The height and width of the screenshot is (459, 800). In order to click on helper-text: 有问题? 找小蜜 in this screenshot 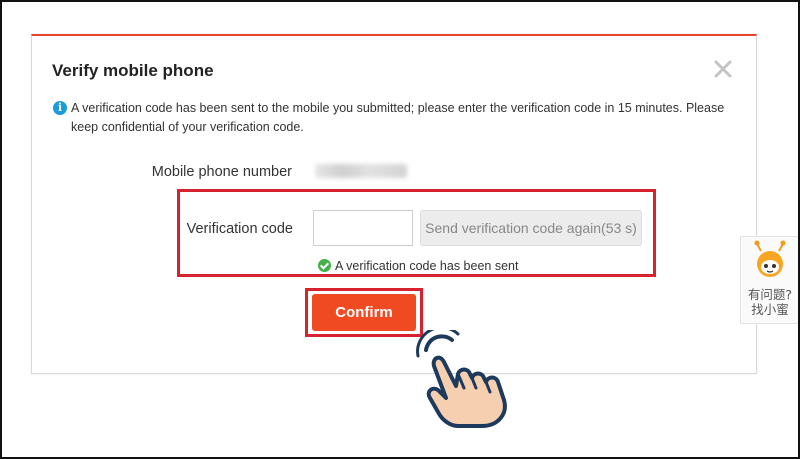, I will do `click(770, 302)`.